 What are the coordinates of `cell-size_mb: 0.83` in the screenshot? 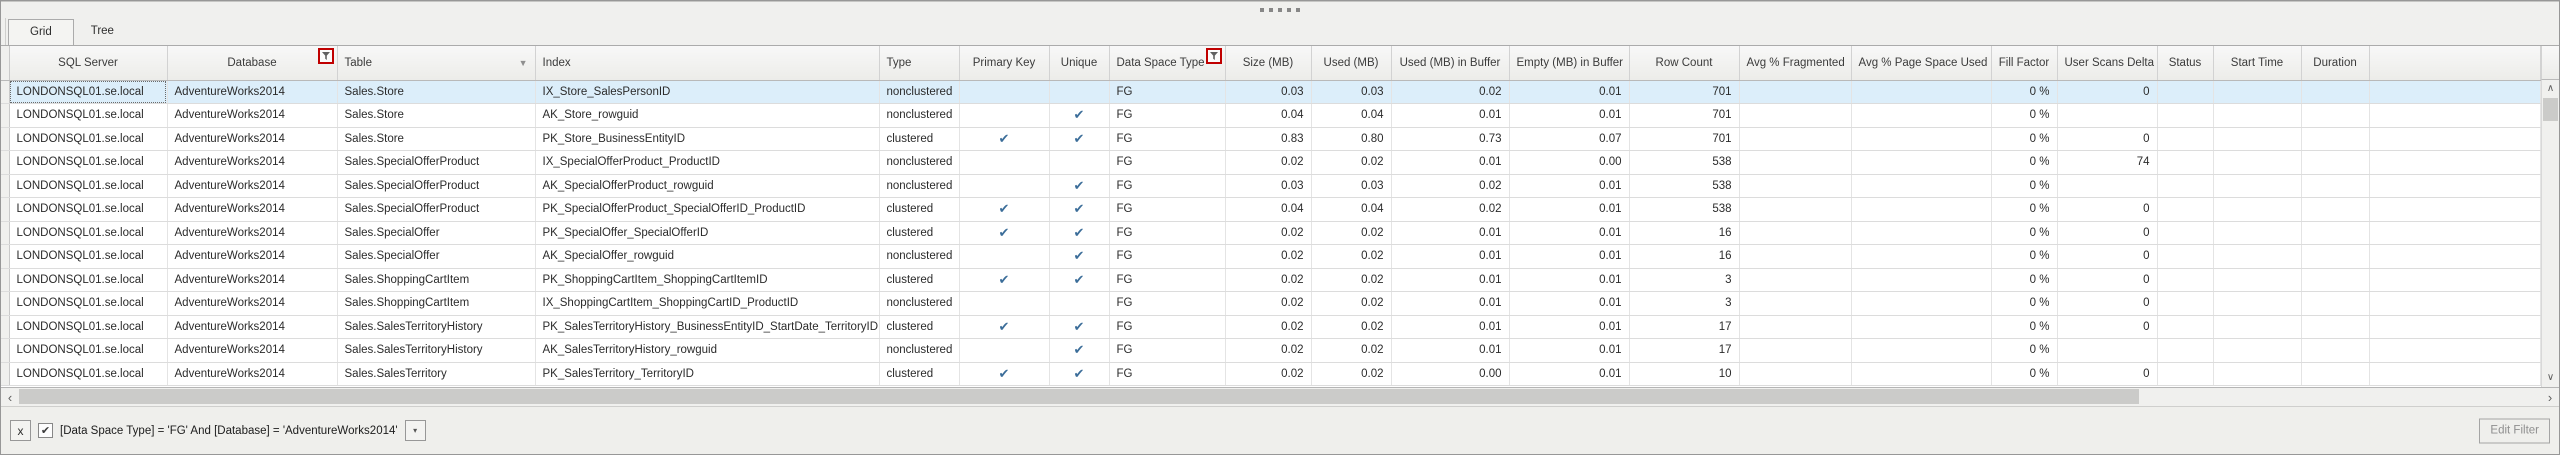 It's located at (1268, 139).